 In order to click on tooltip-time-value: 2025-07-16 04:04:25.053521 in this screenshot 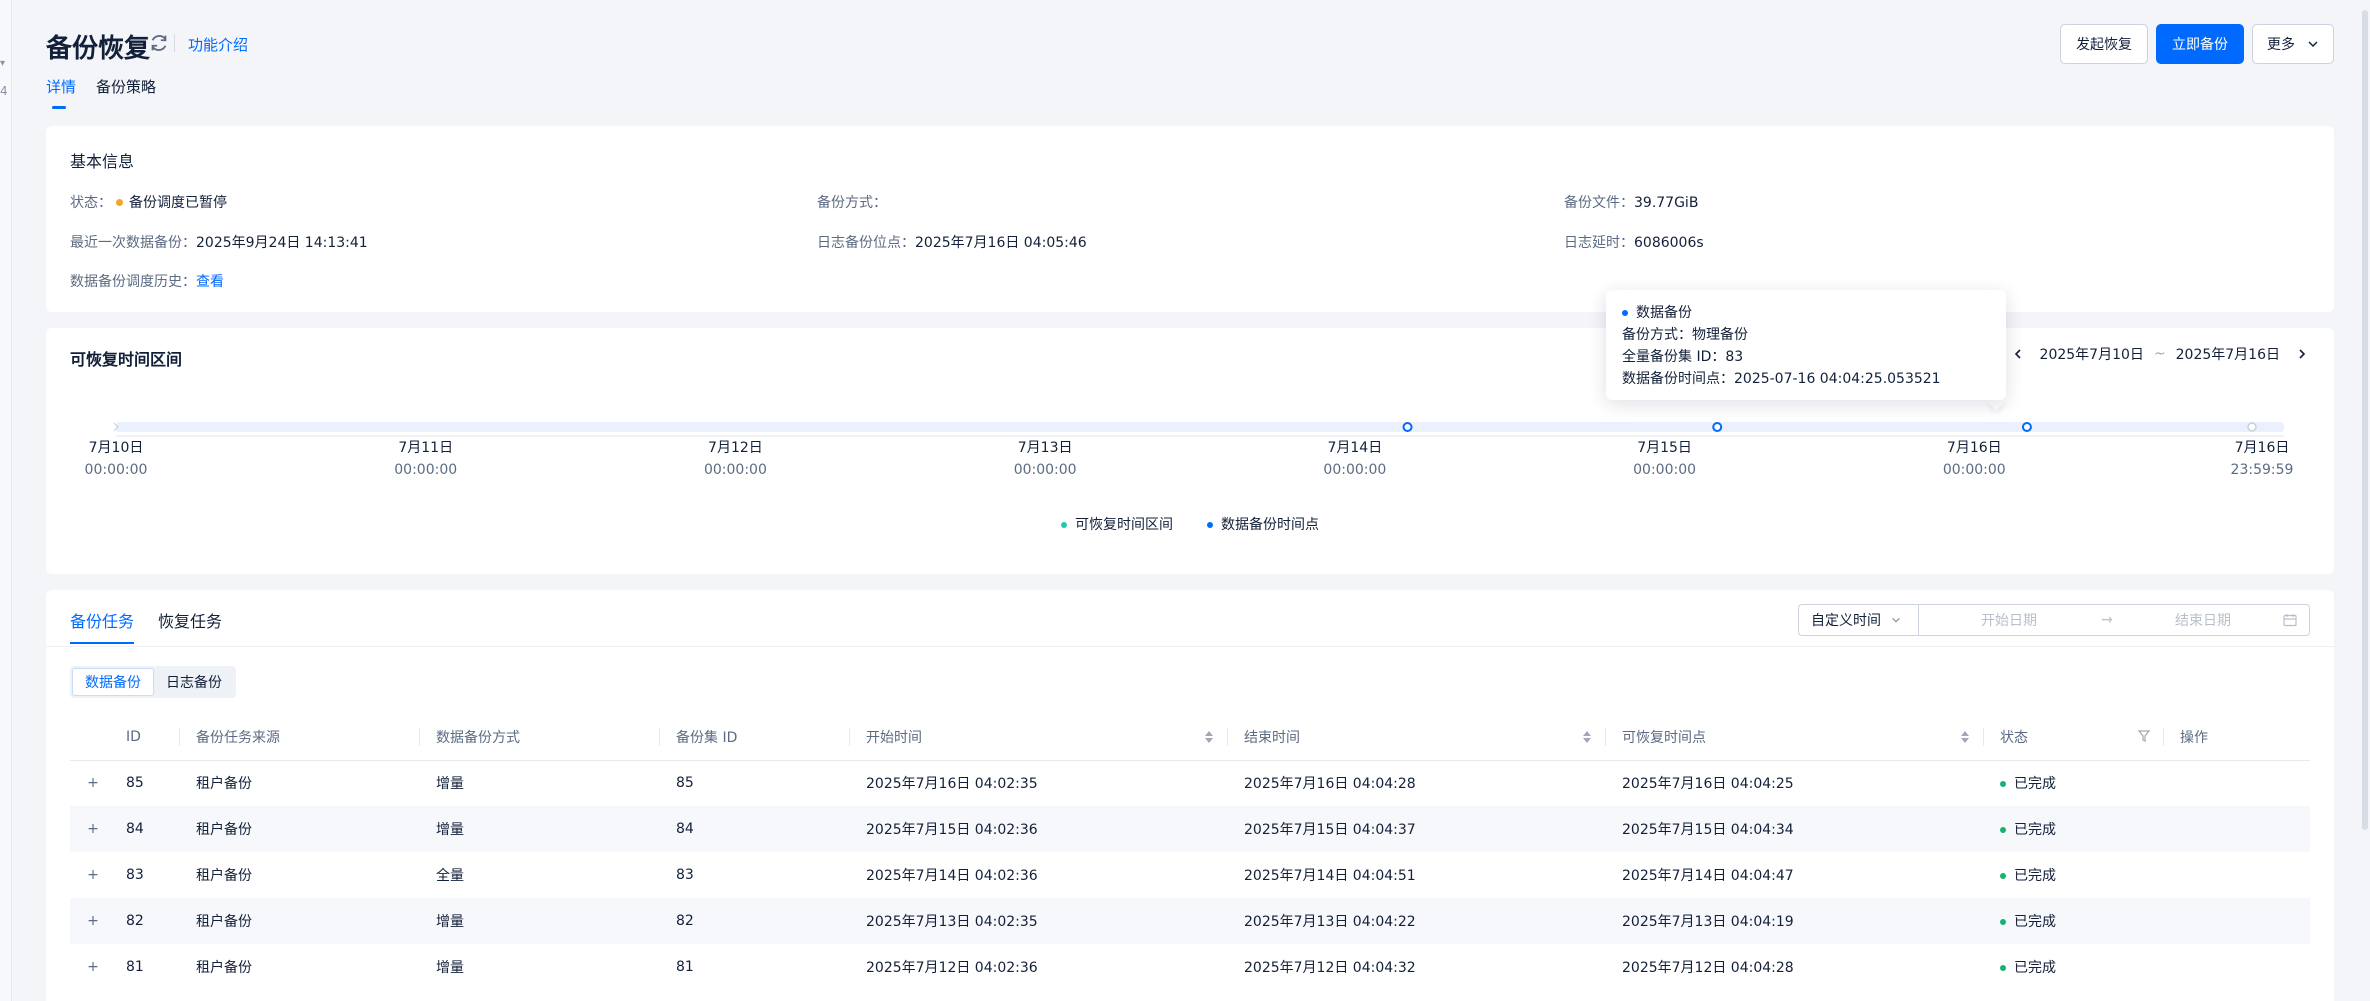, I will do `click(1837, 379)`.